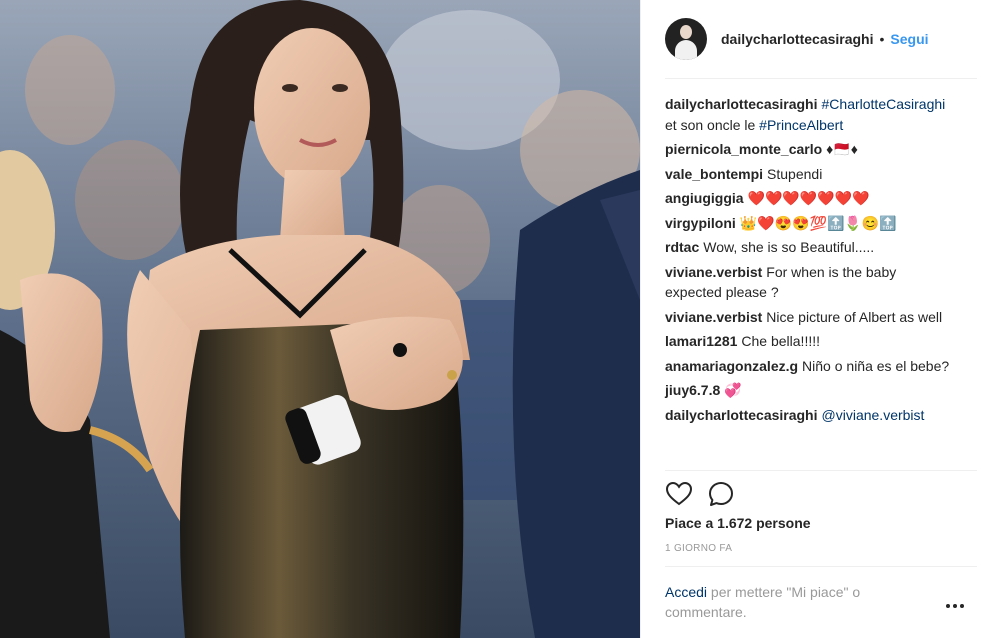 Image resolution: width=1000 pixels, height=638 pixels. Describe the element at coordinates (731, 366) in the screenshot. I see `comment-username: anamariagonzalez.g` at that location.